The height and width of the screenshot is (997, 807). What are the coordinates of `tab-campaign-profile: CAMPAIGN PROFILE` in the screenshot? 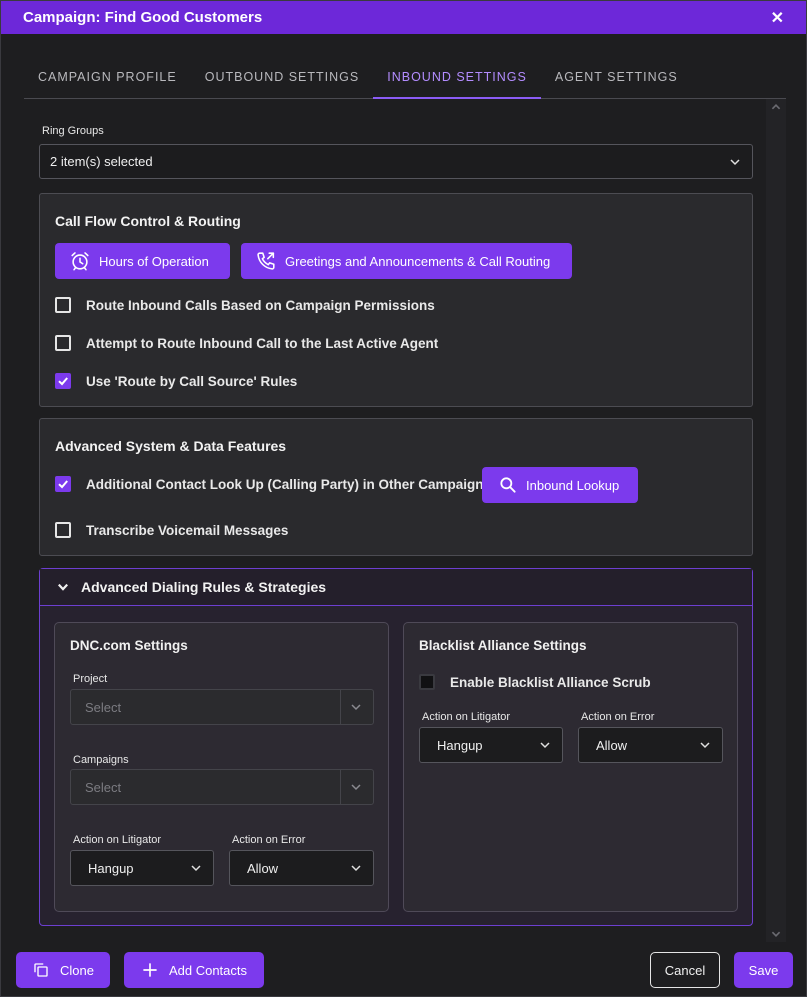 It's located at (107, 80).